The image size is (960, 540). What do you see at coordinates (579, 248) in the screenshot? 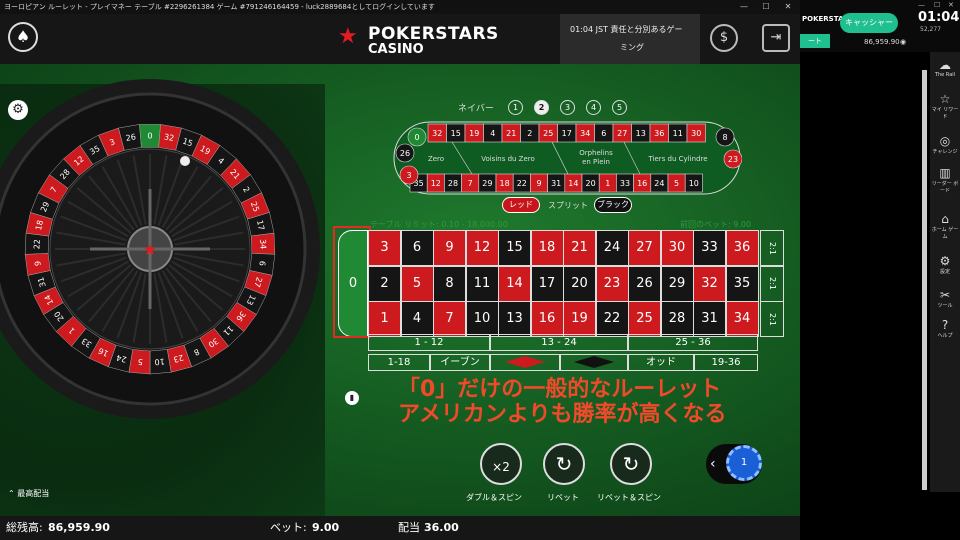
I see `number-cell-21: 21` at bounding box center [579, 248].